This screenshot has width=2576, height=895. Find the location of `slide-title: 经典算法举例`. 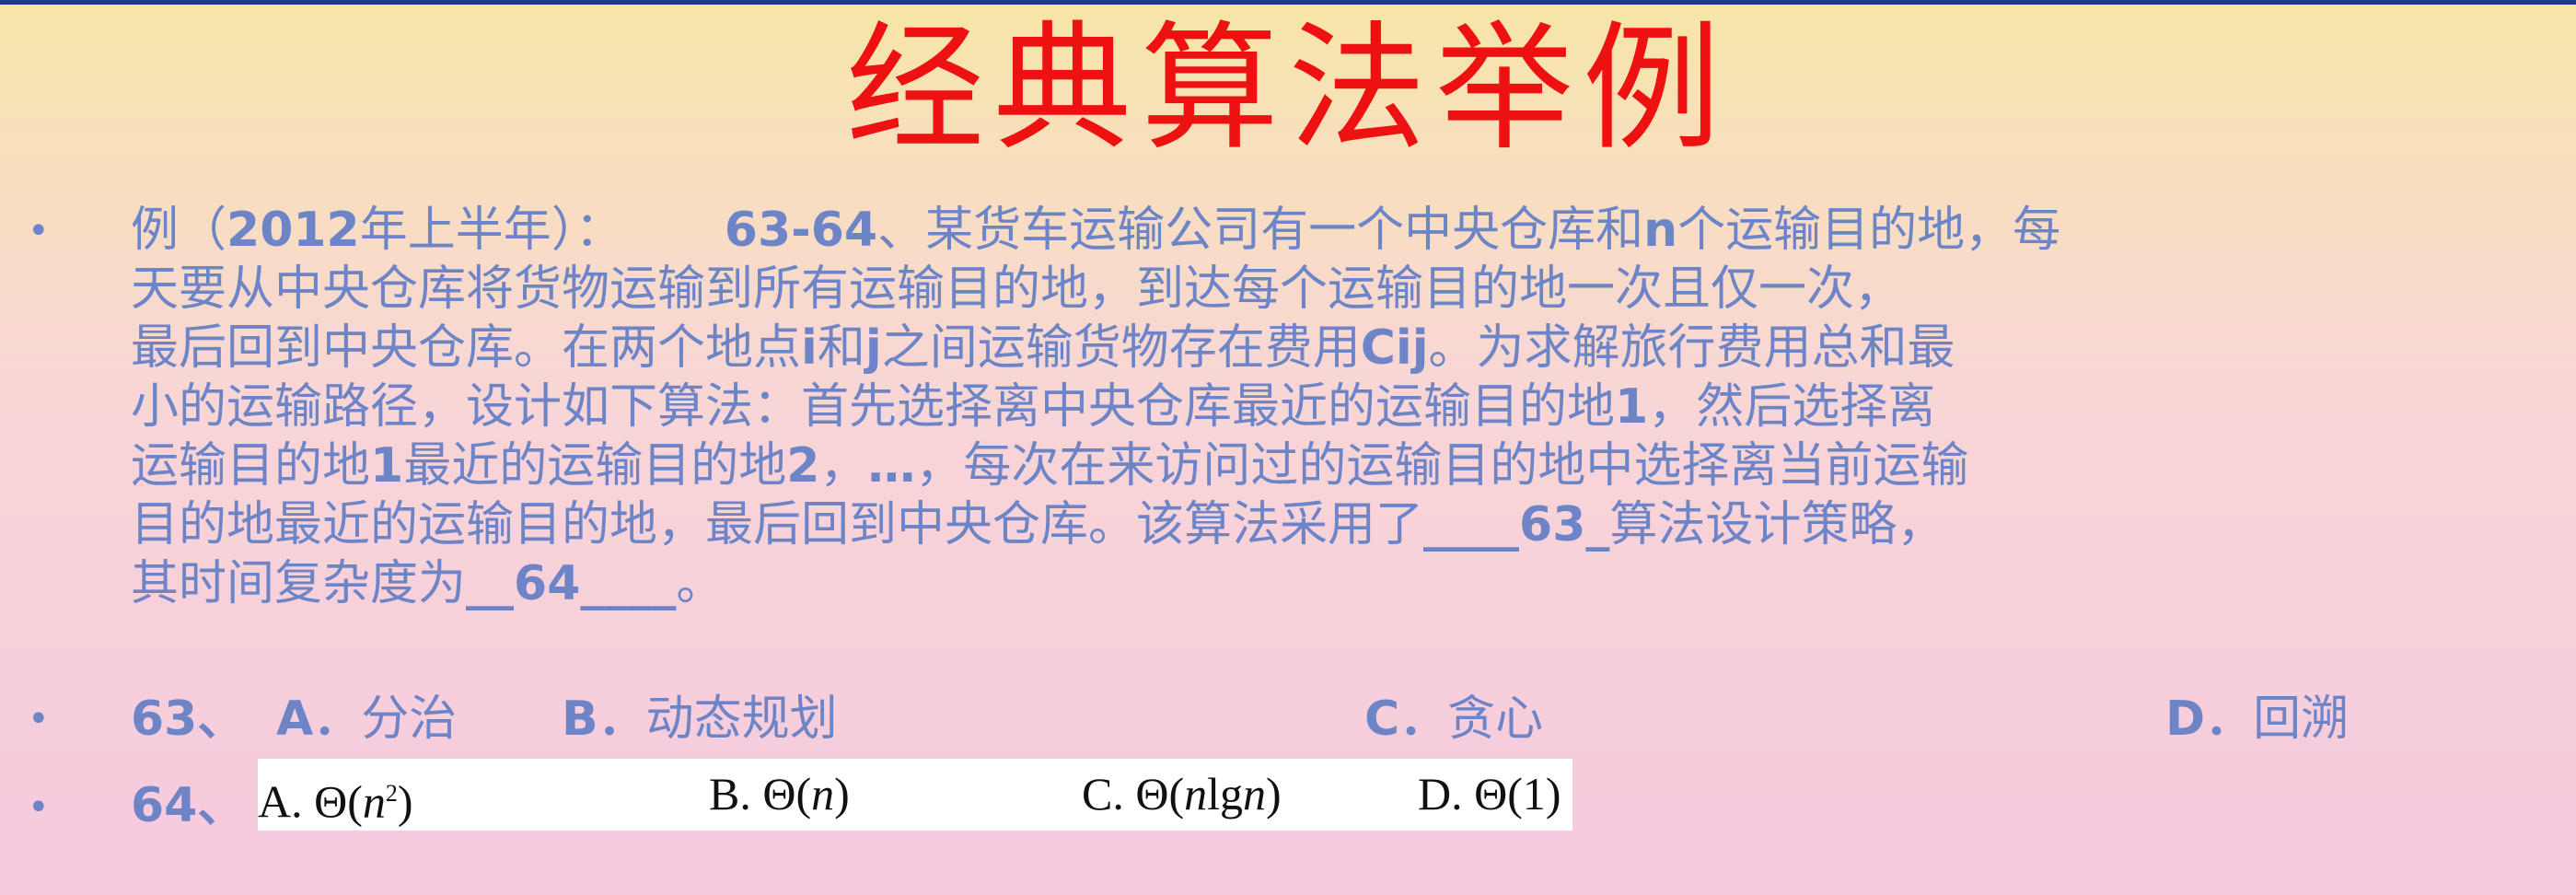

slide-title: 经典算法举例 is located at coordinates (1287, 89).